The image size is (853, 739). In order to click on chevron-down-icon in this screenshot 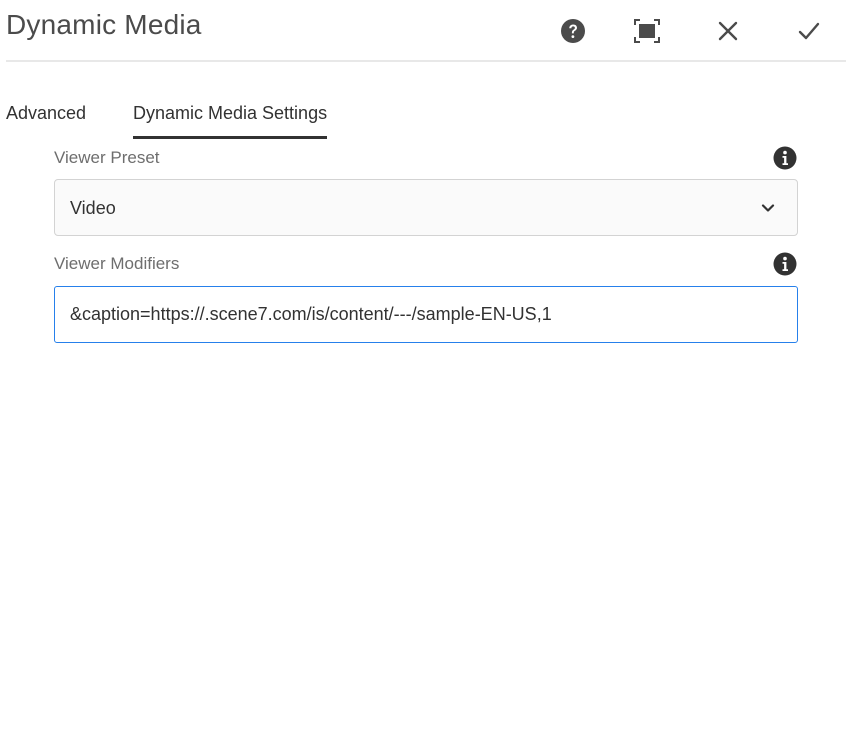, I will do `click(768, 208)`.